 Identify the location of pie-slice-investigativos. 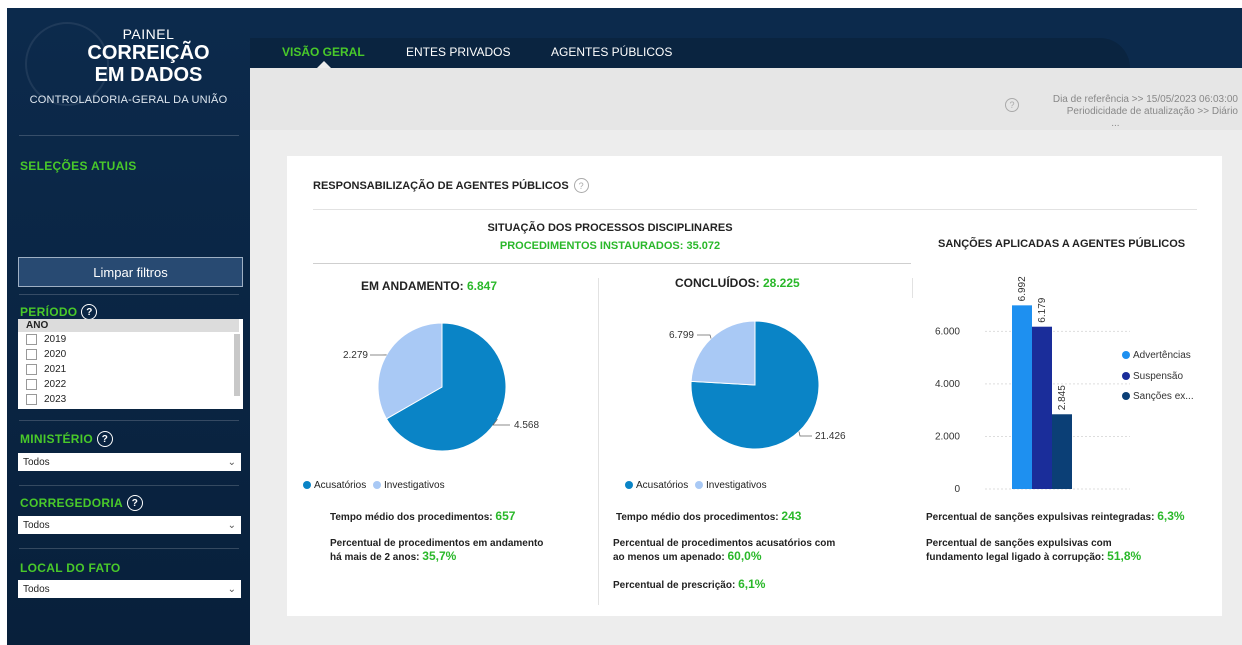
(723, 353).